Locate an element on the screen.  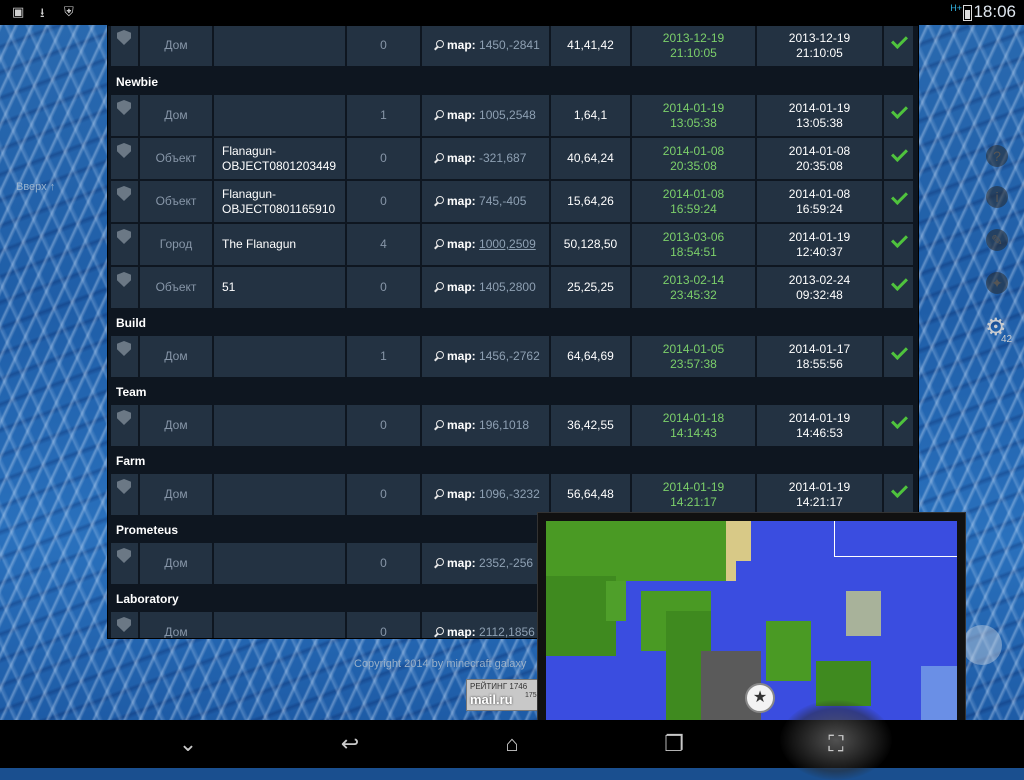
map-coords: 745,-405 is located at coordinates (502, 201).